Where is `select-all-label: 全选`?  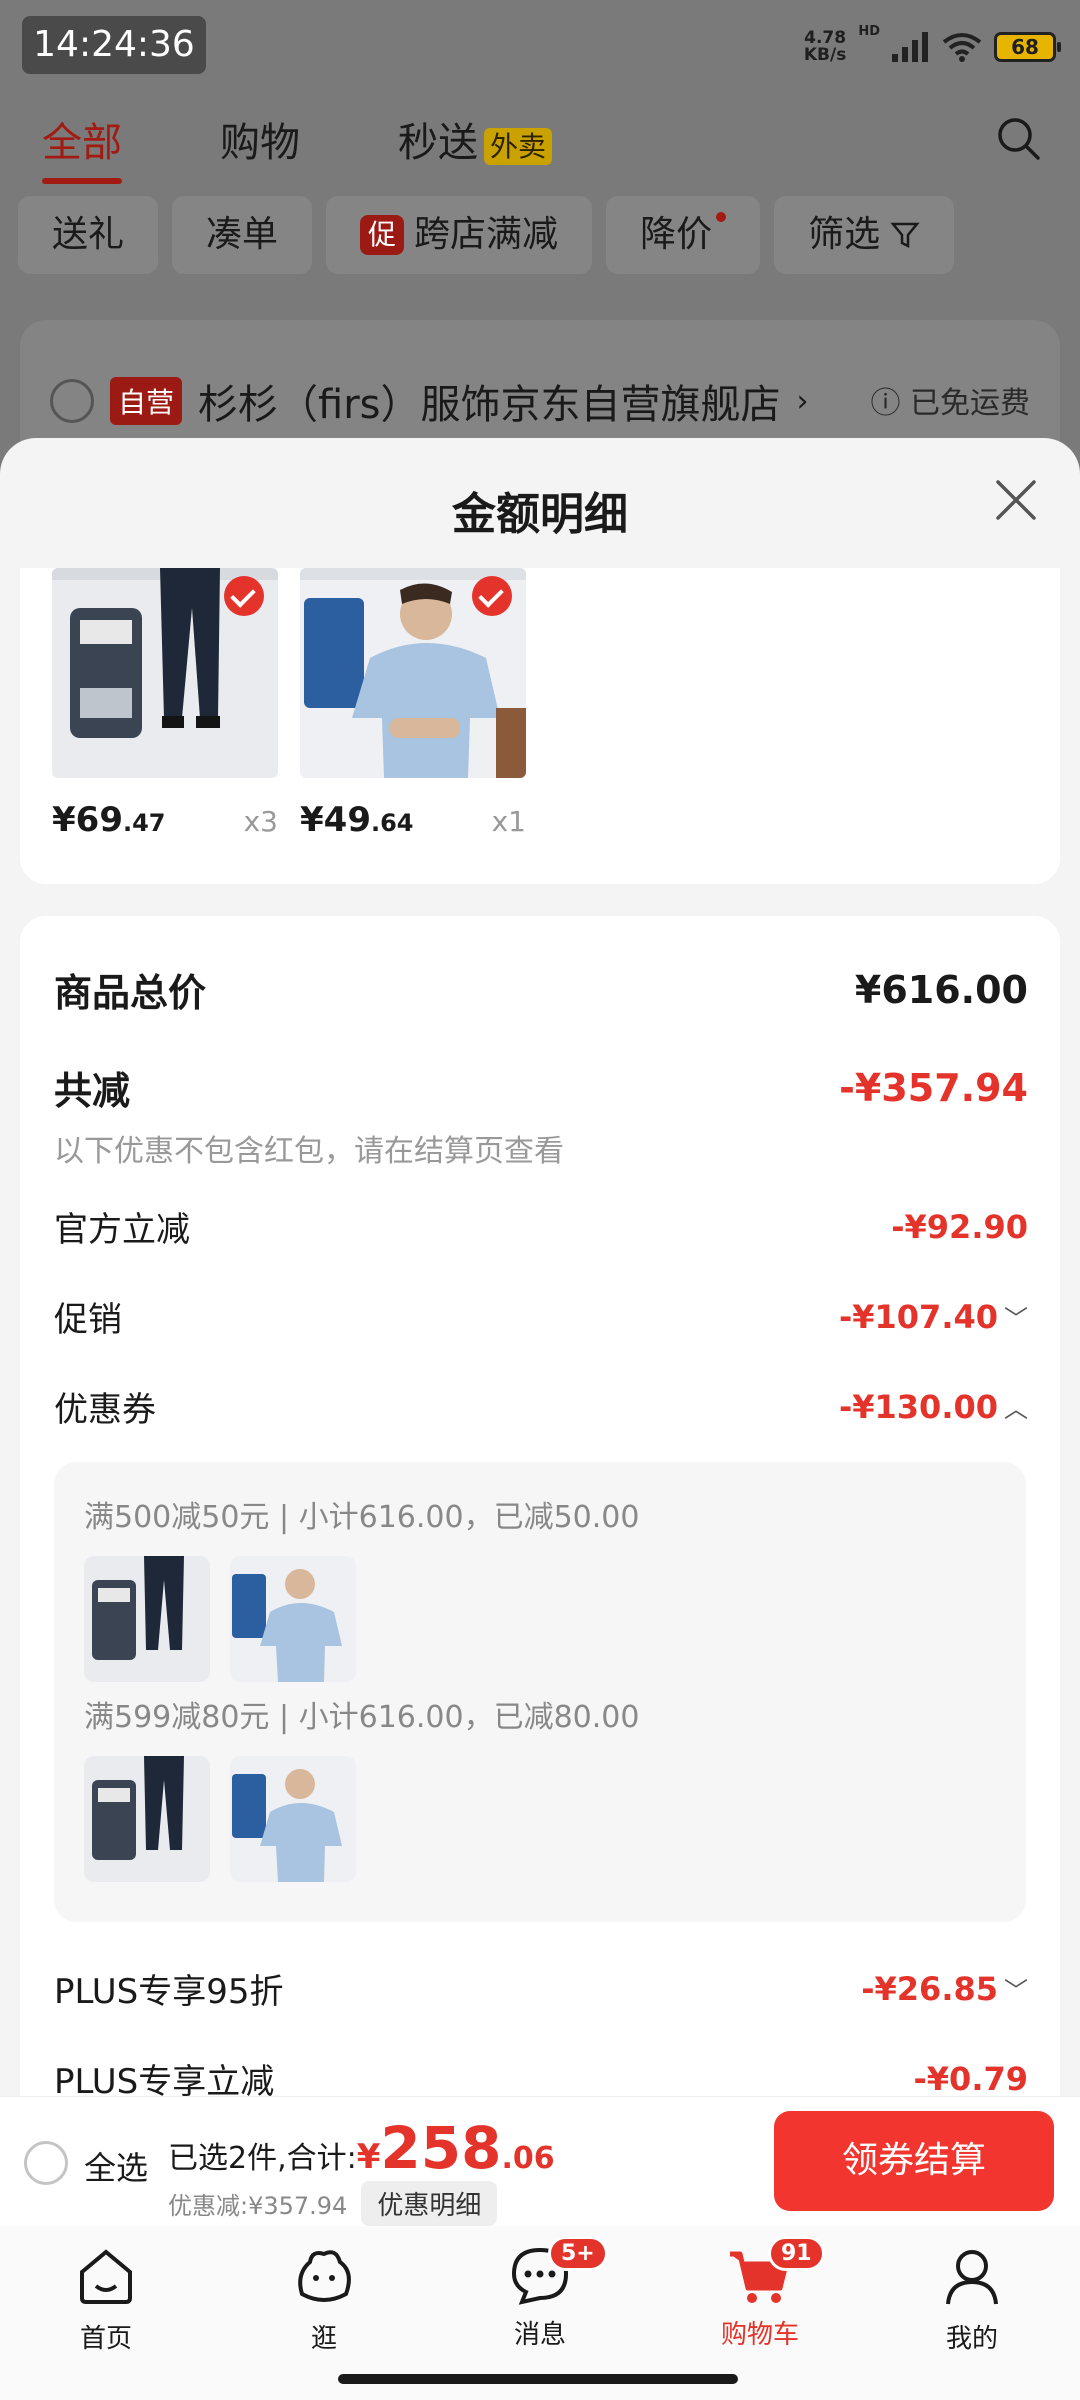 select-all-label: 全选 is located at coordinates (116, 2166).